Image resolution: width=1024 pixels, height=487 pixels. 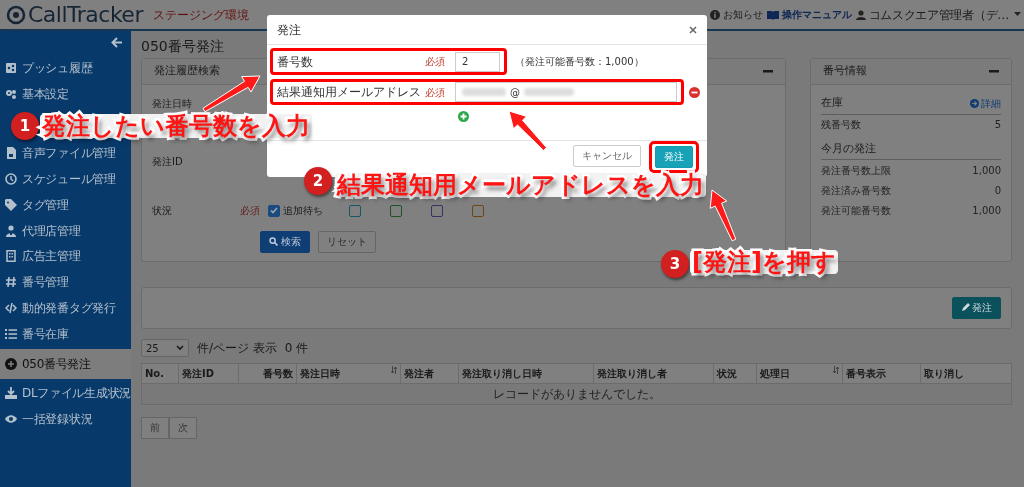 I want to click on sidebar-item: プッシュ履歴, so click(x=65, y=67).